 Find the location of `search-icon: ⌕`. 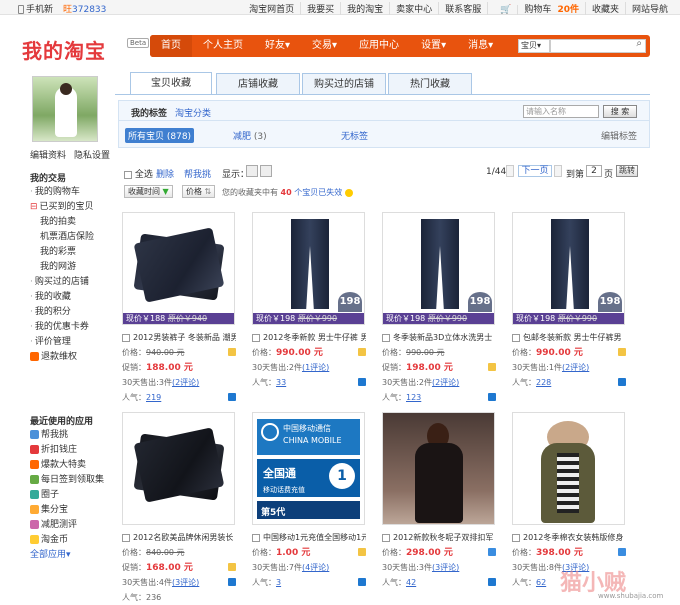

search-icon: ⌕ is located at coordinates (639, 43).